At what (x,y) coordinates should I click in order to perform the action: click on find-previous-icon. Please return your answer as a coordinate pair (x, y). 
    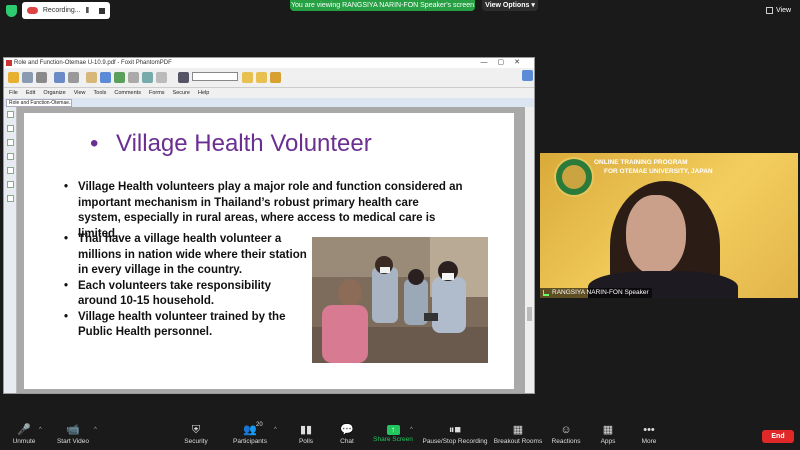
    Looking at the image, I should click on (247, 77).